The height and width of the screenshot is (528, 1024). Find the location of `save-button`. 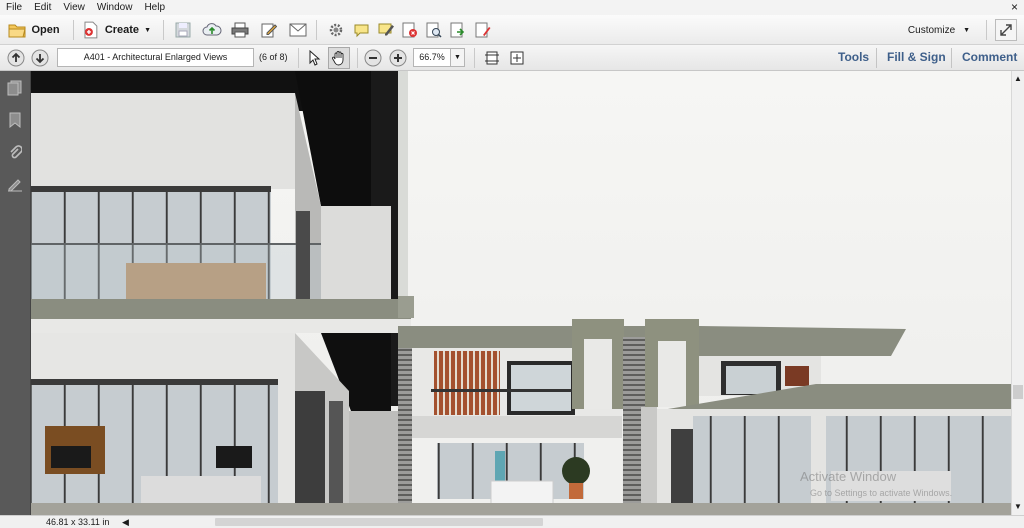

save-button is located at coordinates (183, 30).